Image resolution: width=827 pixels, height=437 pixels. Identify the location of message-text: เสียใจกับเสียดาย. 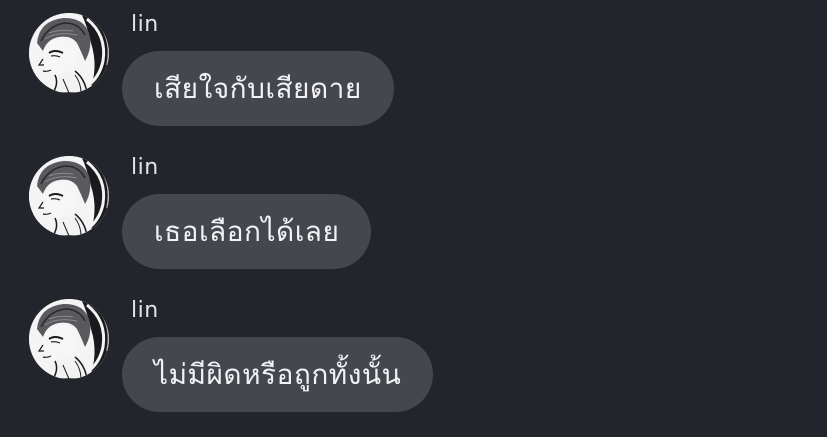
(258, 88).